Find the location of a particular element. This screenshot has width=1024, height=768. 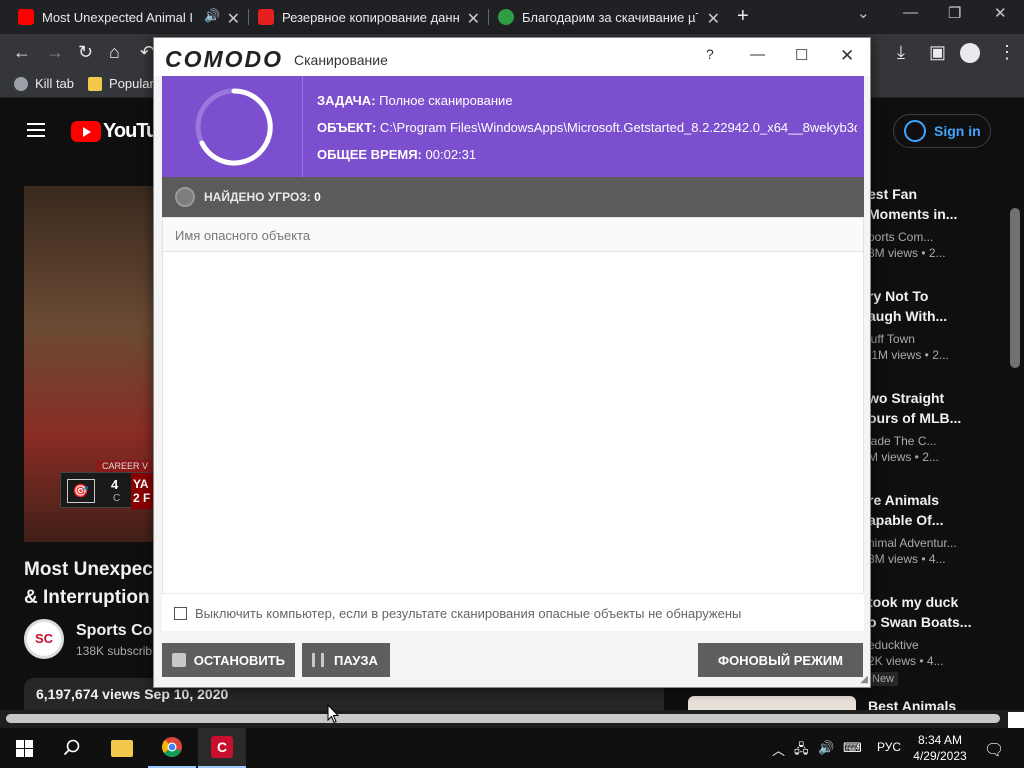

start-button is located at coordinates (24, 748).